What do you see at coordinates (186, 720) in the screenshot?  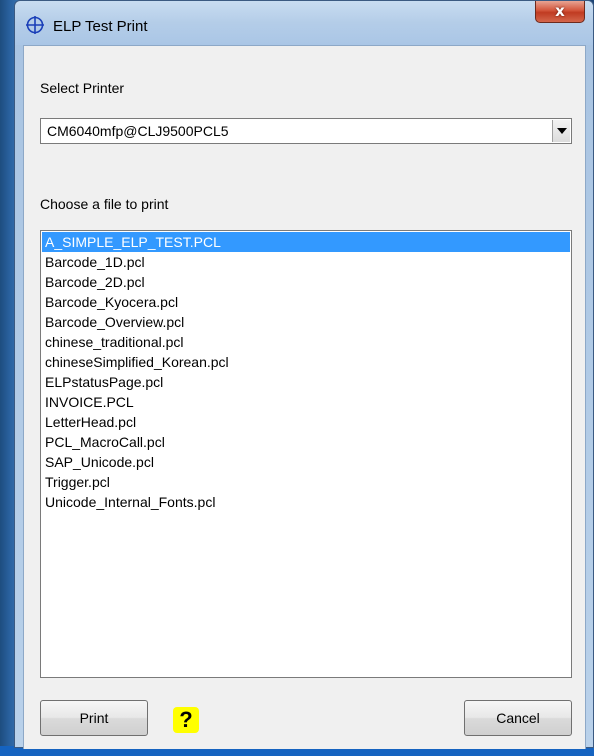 I see `help-button: ?` at bounding box center [186, 720].